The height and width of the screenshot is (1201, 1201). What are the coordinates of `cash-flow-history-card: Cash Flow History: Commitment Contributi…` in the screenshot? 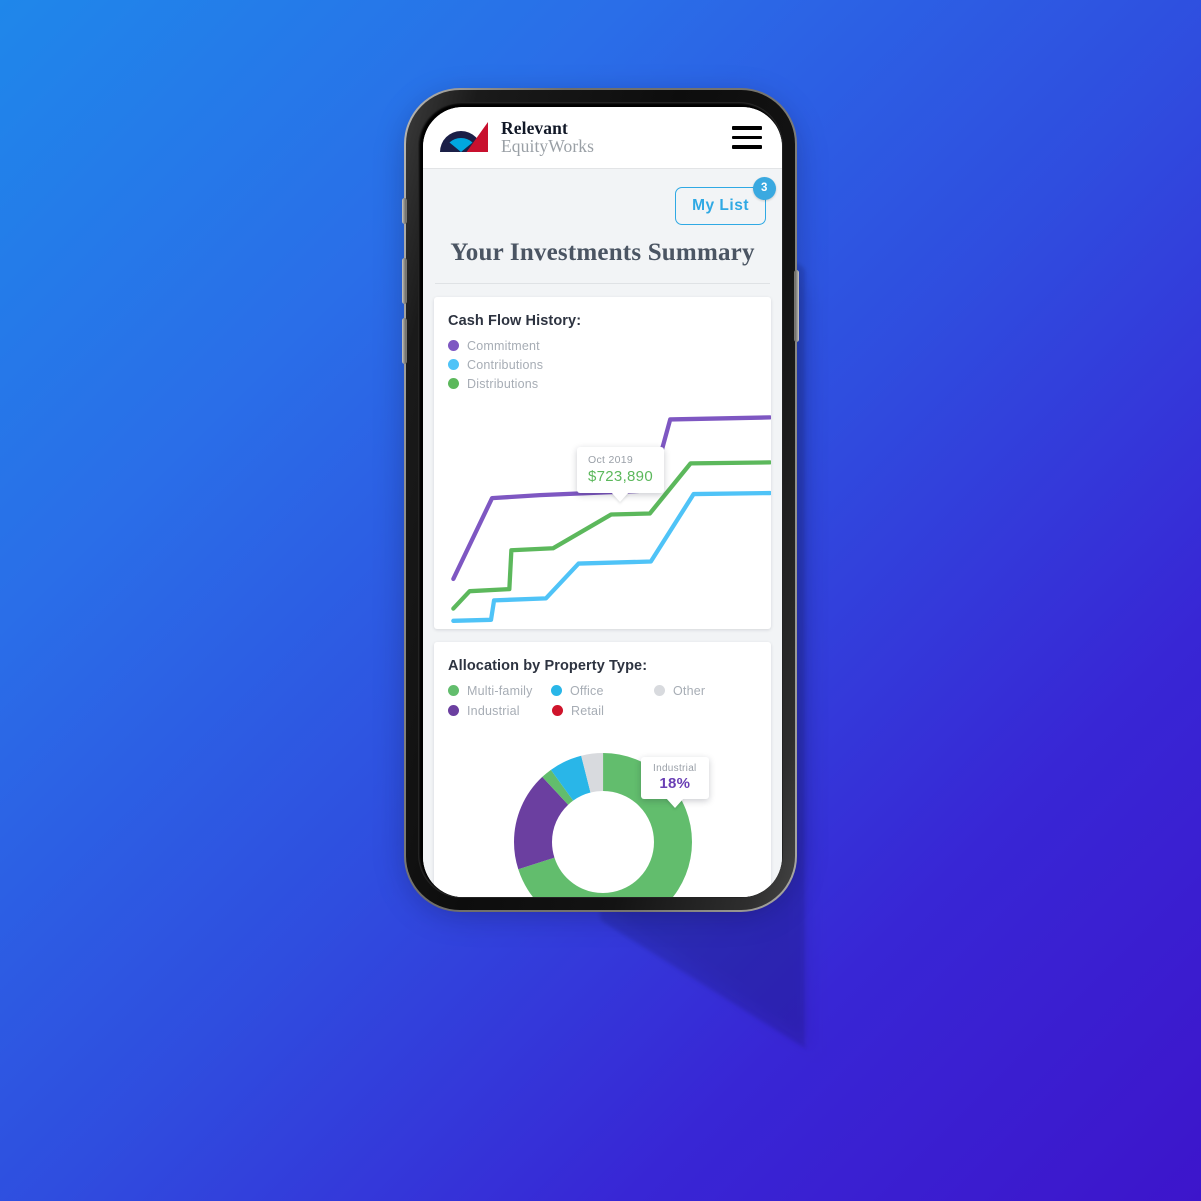 It's located at (602, 462).